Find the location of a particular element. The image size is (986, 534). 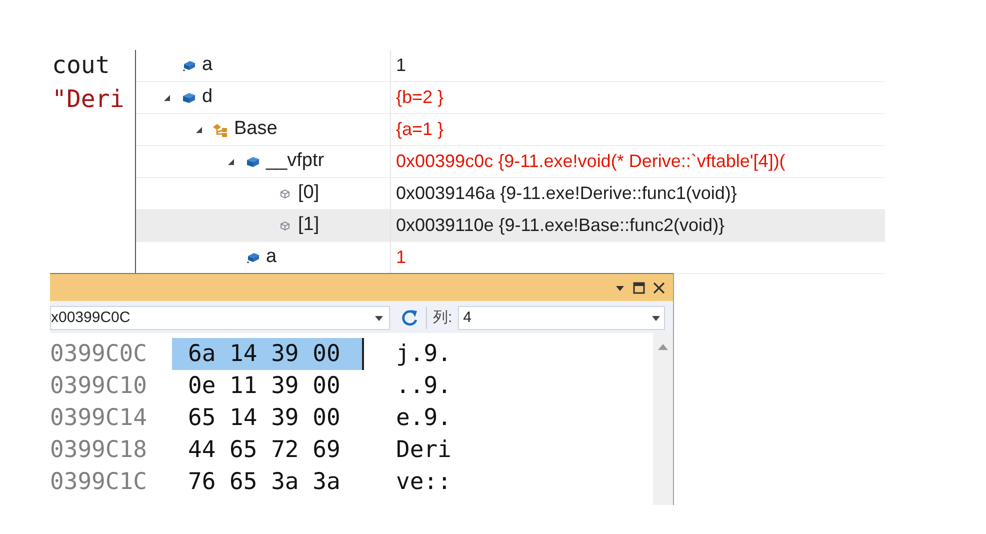

memory-bytes: 6a 14 39 00 is located at coordinates (268, 354).